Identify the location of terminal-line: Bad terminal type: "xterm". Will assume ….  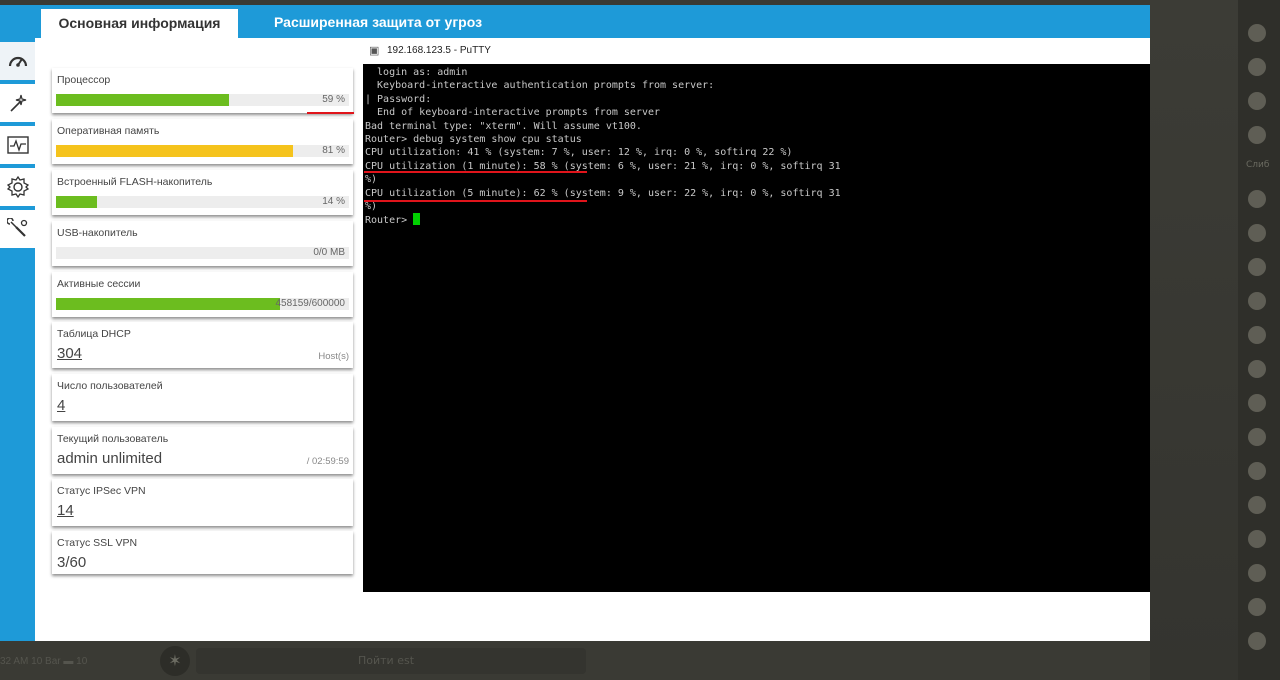
(503, 126).